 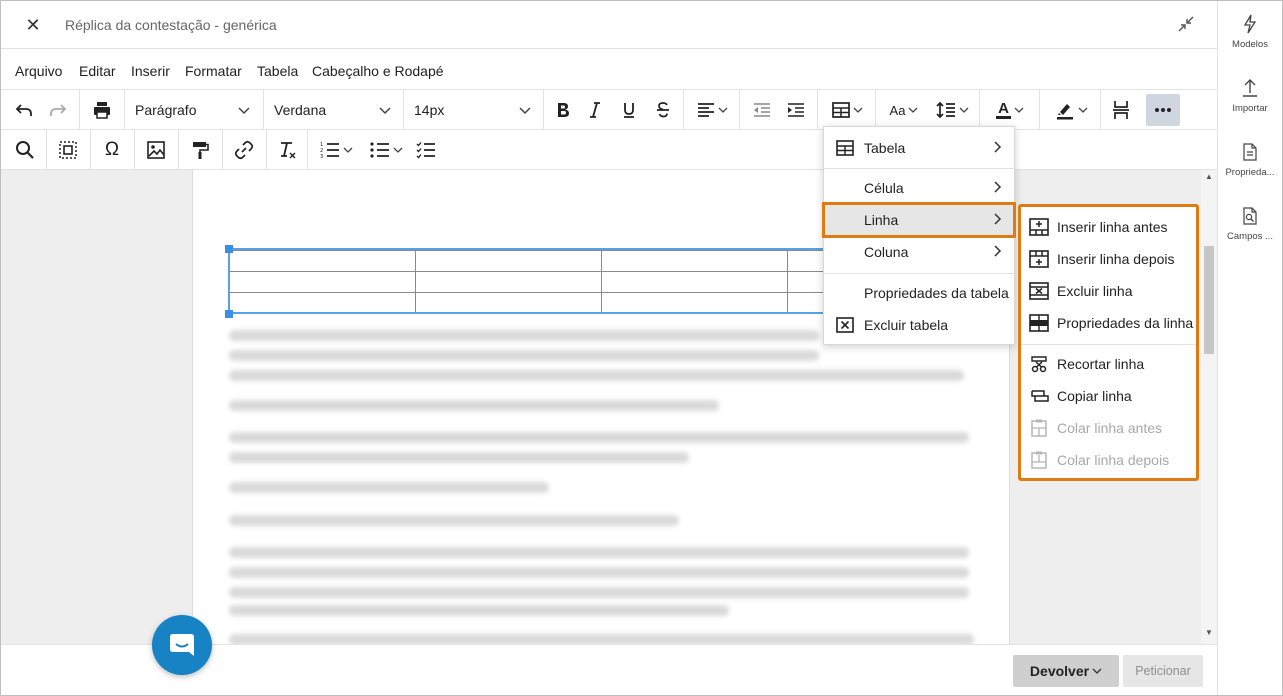 I want to click on print-button, so click(x=102, y=110).